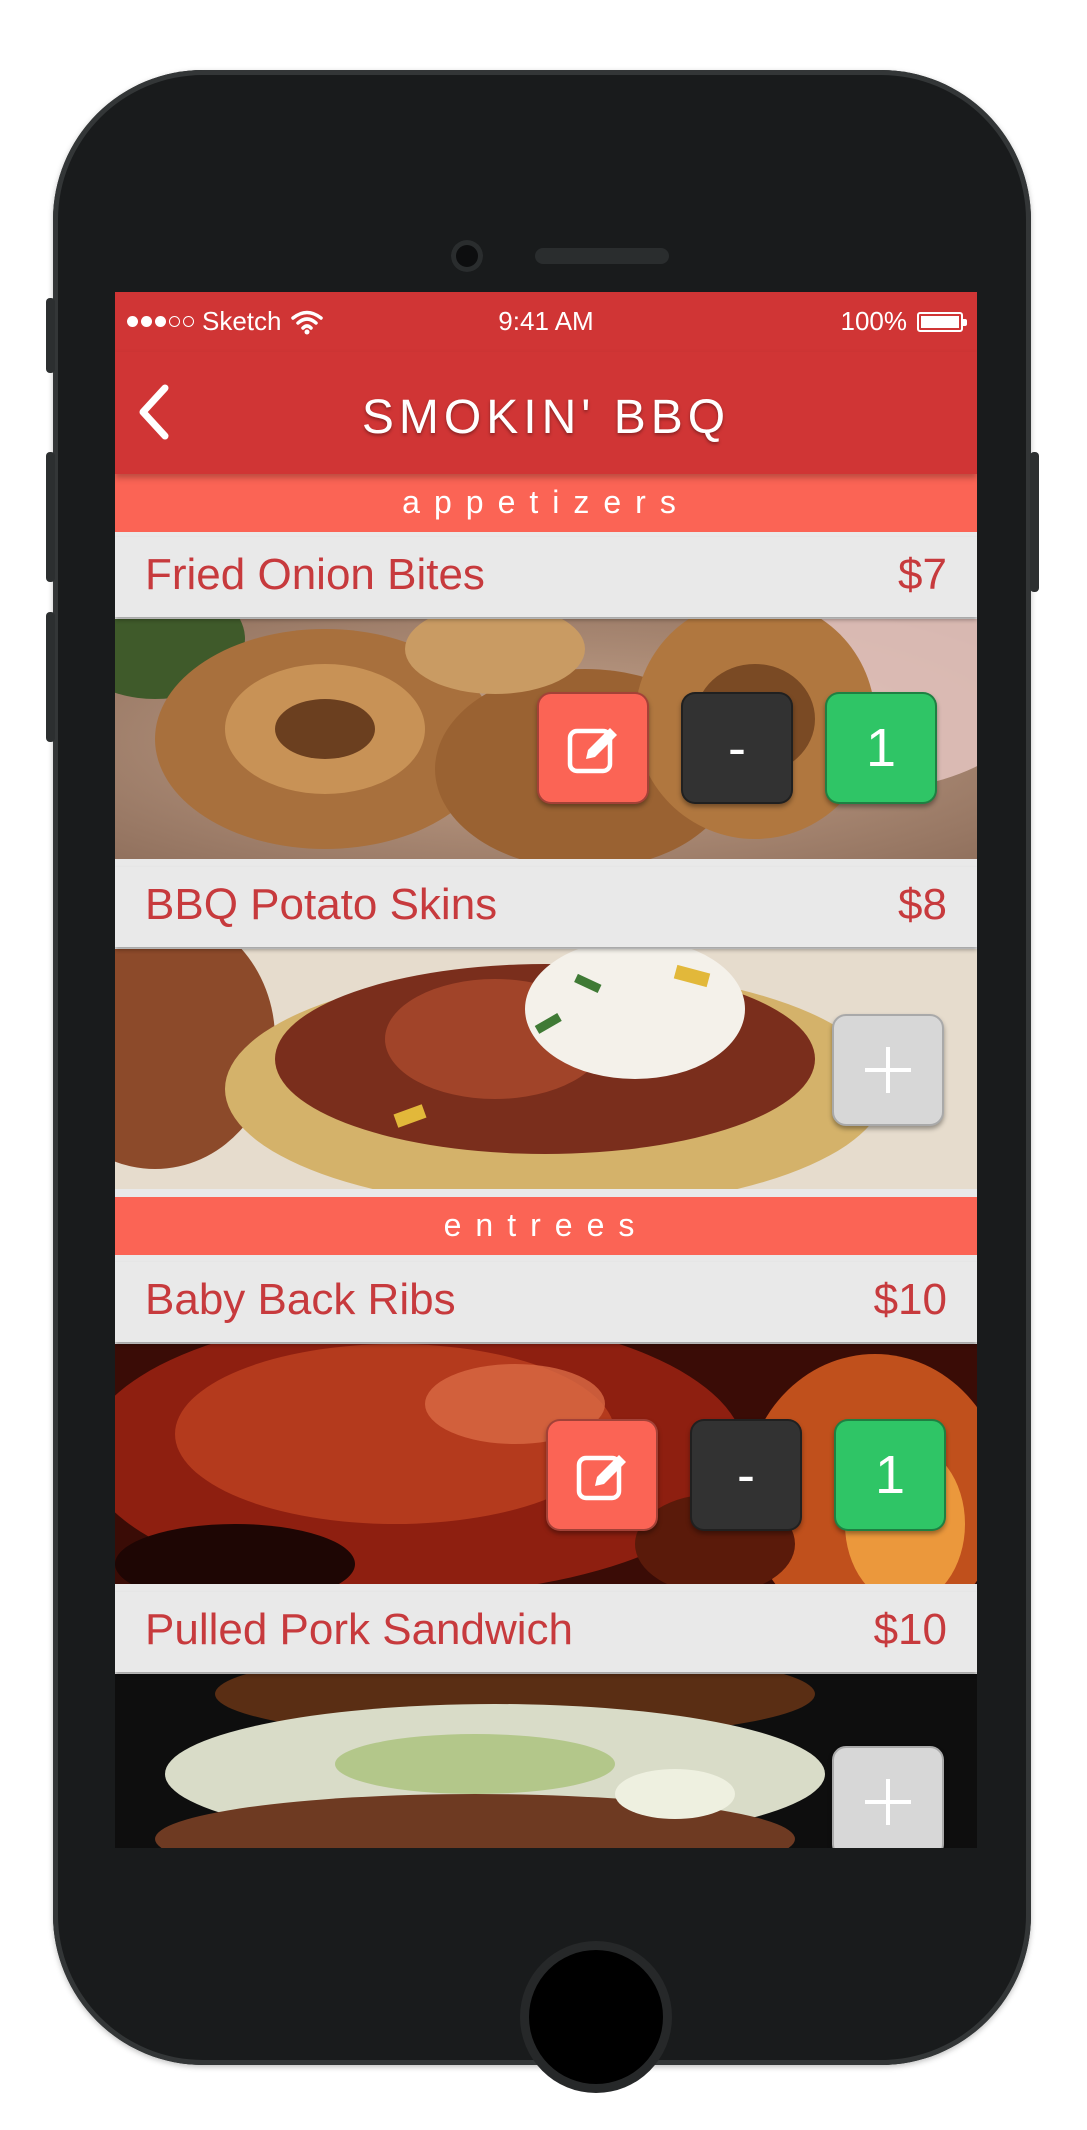  What do you see at coordinates (922, 574) in the screenshot?
I see `item-price: $7` at bounding box center [922, 574].